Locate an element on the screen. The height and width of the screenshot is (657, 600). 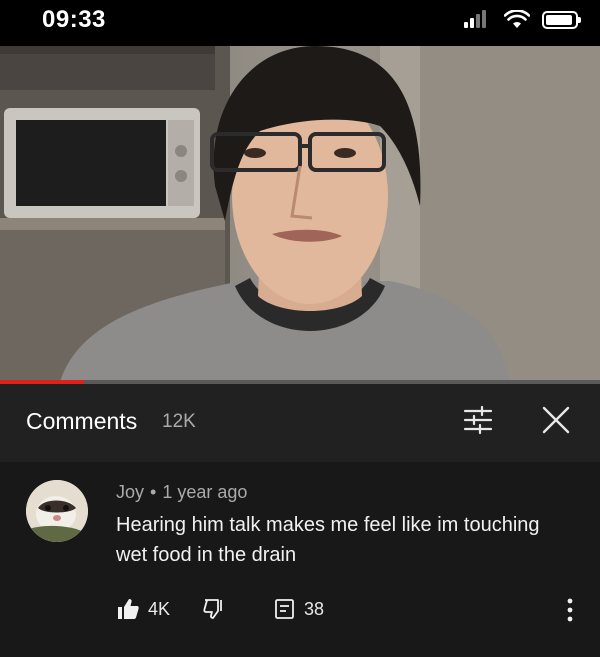
thumbs-up-icon is located at coordinates (128, 609).